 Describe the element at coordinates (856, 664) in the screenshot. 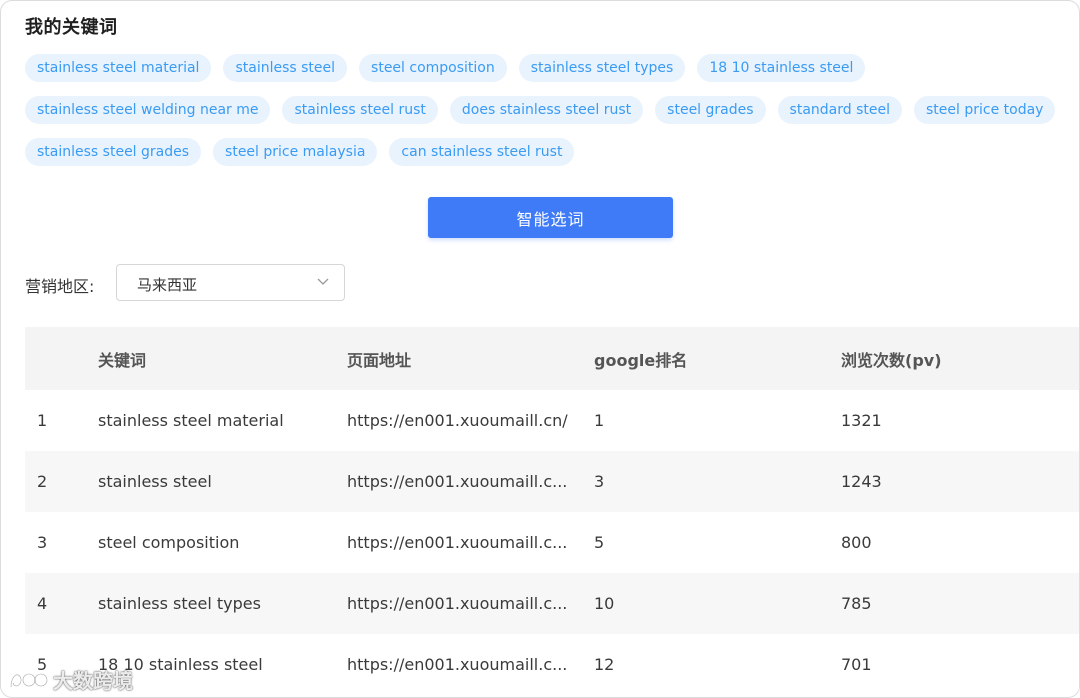

I see `row-page-views: 701` at that location.